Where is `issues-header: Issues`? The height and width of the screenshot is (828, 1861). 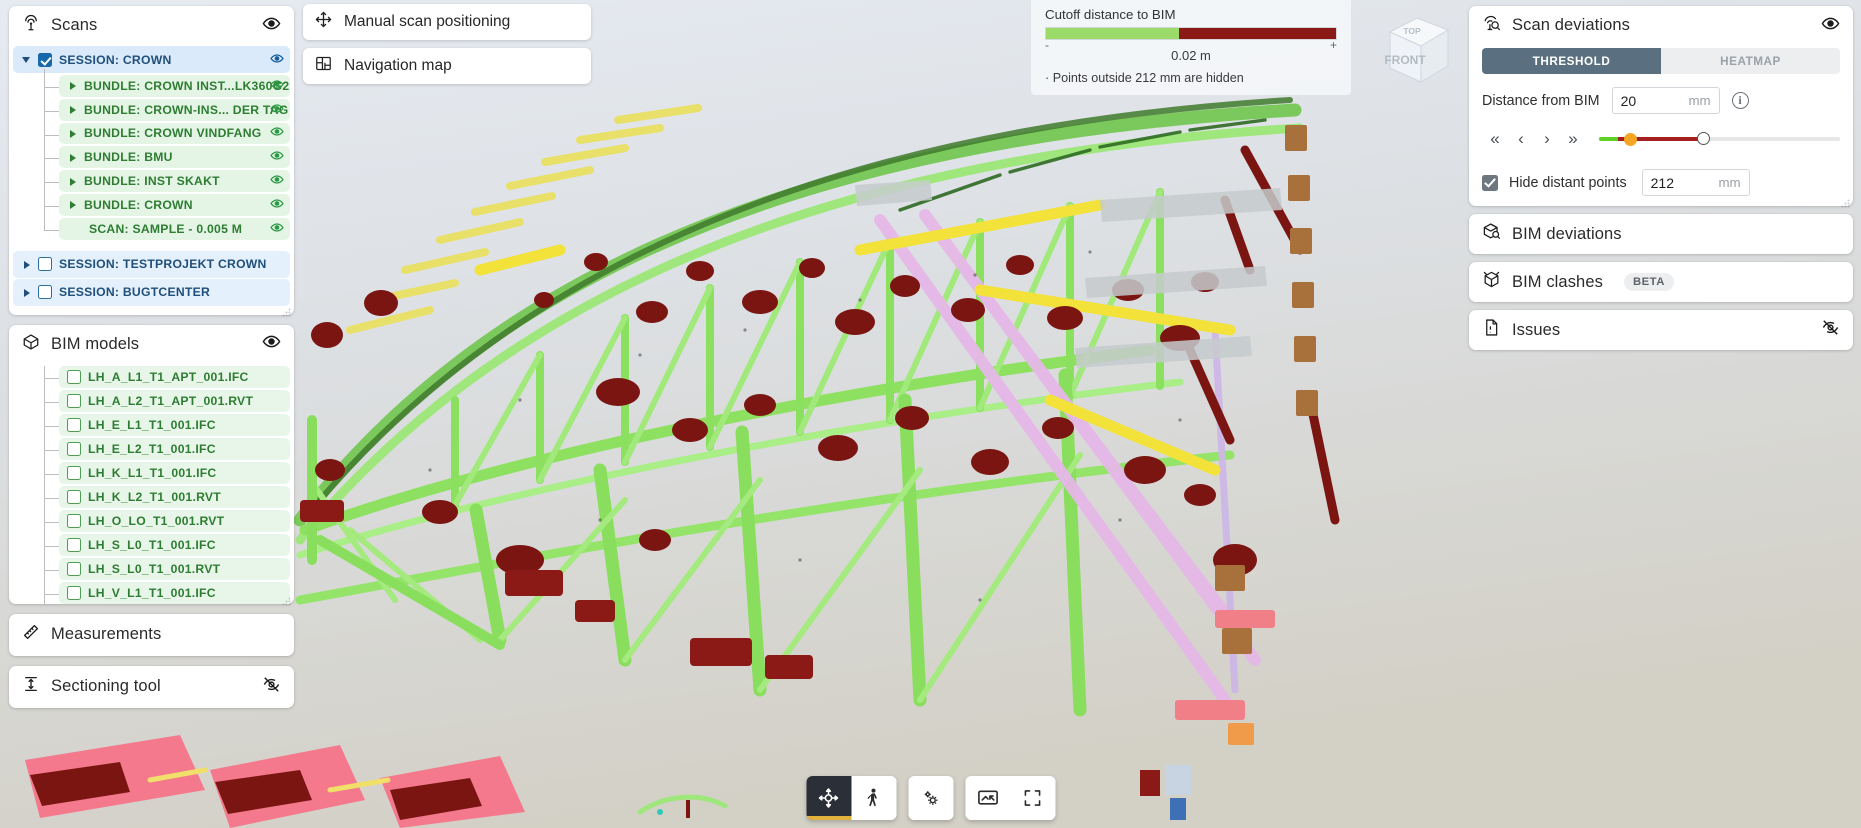
issues-header: Issues is located at coordinates (1661, 330).